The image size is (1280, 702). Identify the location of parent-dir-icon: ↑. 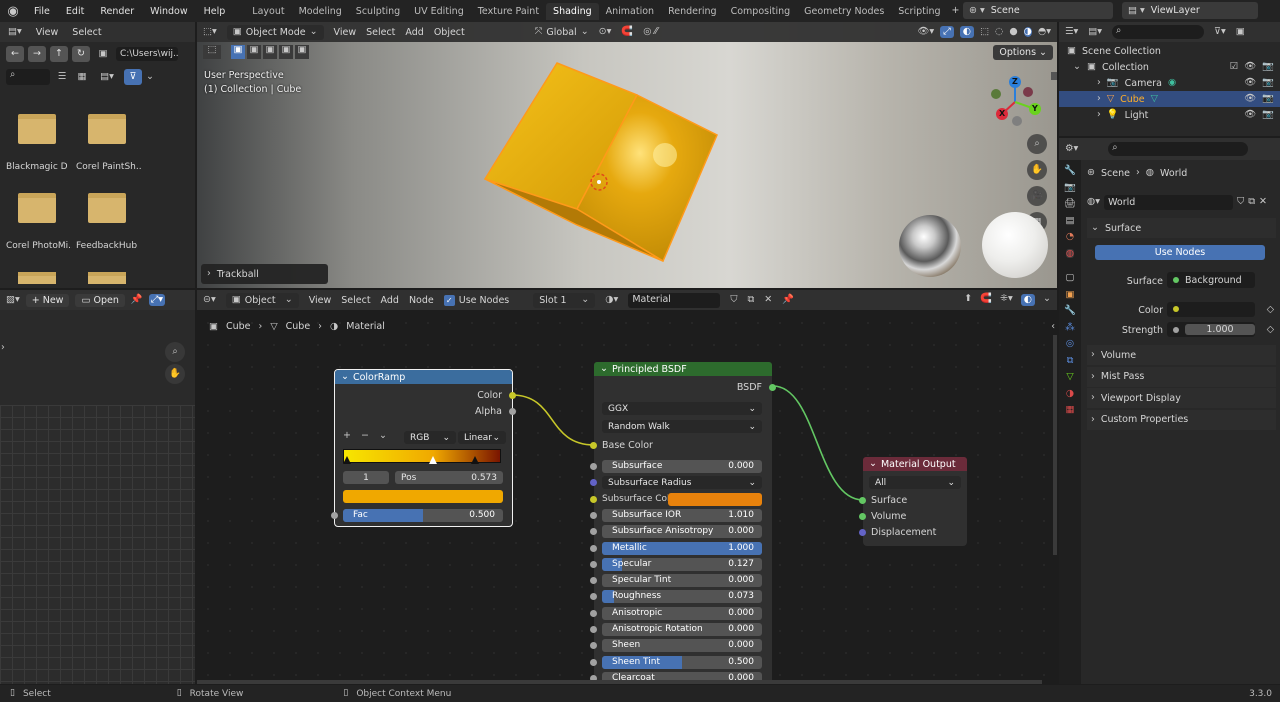
(59, 54).